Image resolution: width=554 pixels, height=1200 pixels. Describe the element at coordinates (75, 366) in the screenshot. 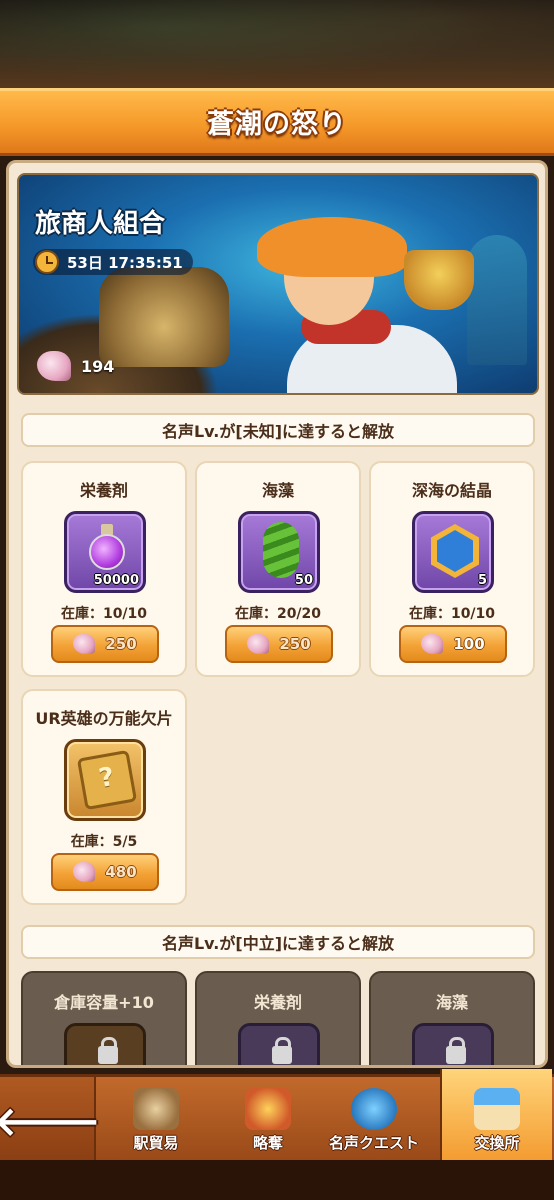

I see `shell-currency: 194` at that location.